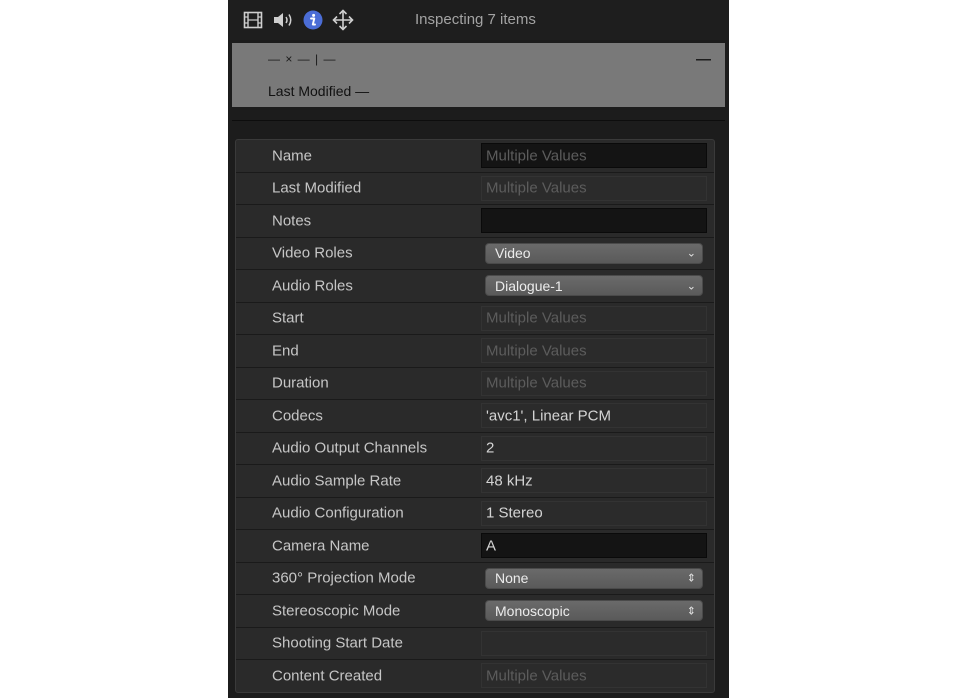  I want to click on property-row-duration: Duration Multiple Values, so click(475, 384).